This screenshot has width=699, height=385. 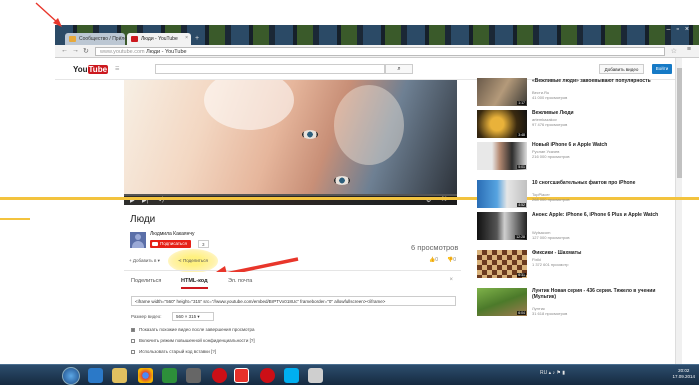 I want to click on tab-share: Поделиться, so click(x=146, y=281).